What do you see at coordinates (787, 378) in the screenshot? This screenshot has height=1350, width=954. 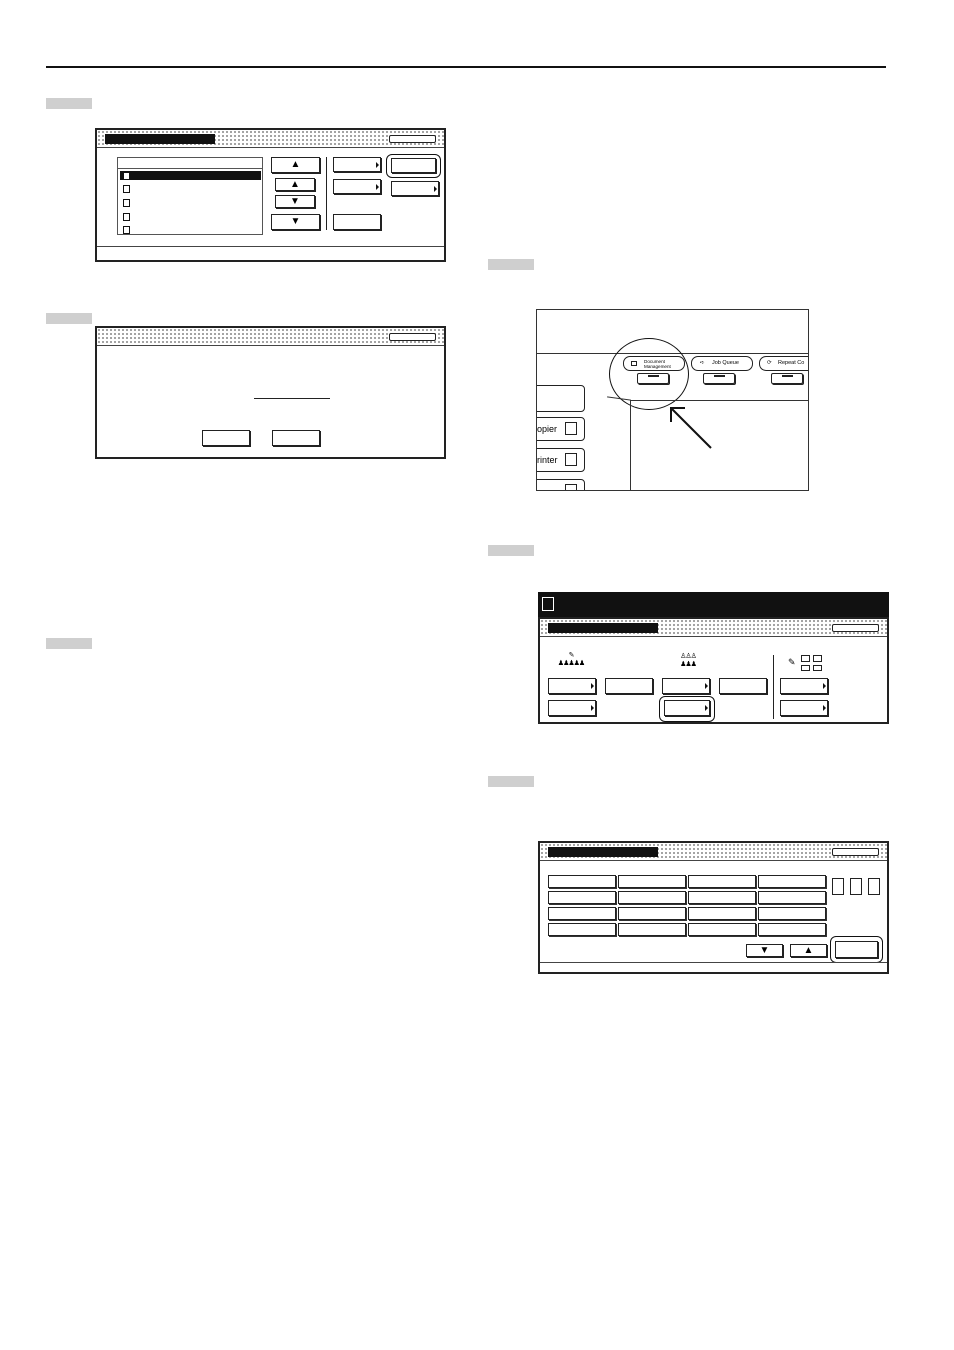 I see `repeat-copy-key` at bounding box center [787, 378].